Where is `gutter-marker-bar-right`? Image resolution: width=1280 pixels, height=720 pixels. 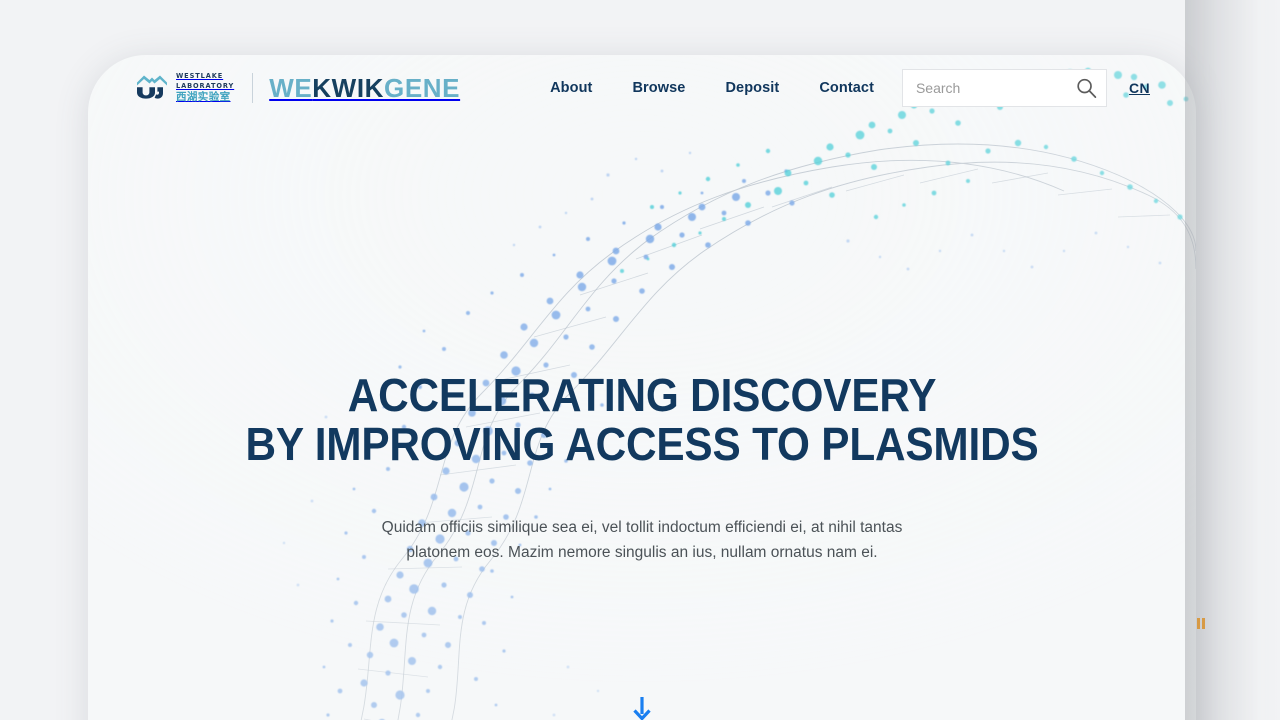 gutter-marker-bar-right is located at coordinates (1203, 623).